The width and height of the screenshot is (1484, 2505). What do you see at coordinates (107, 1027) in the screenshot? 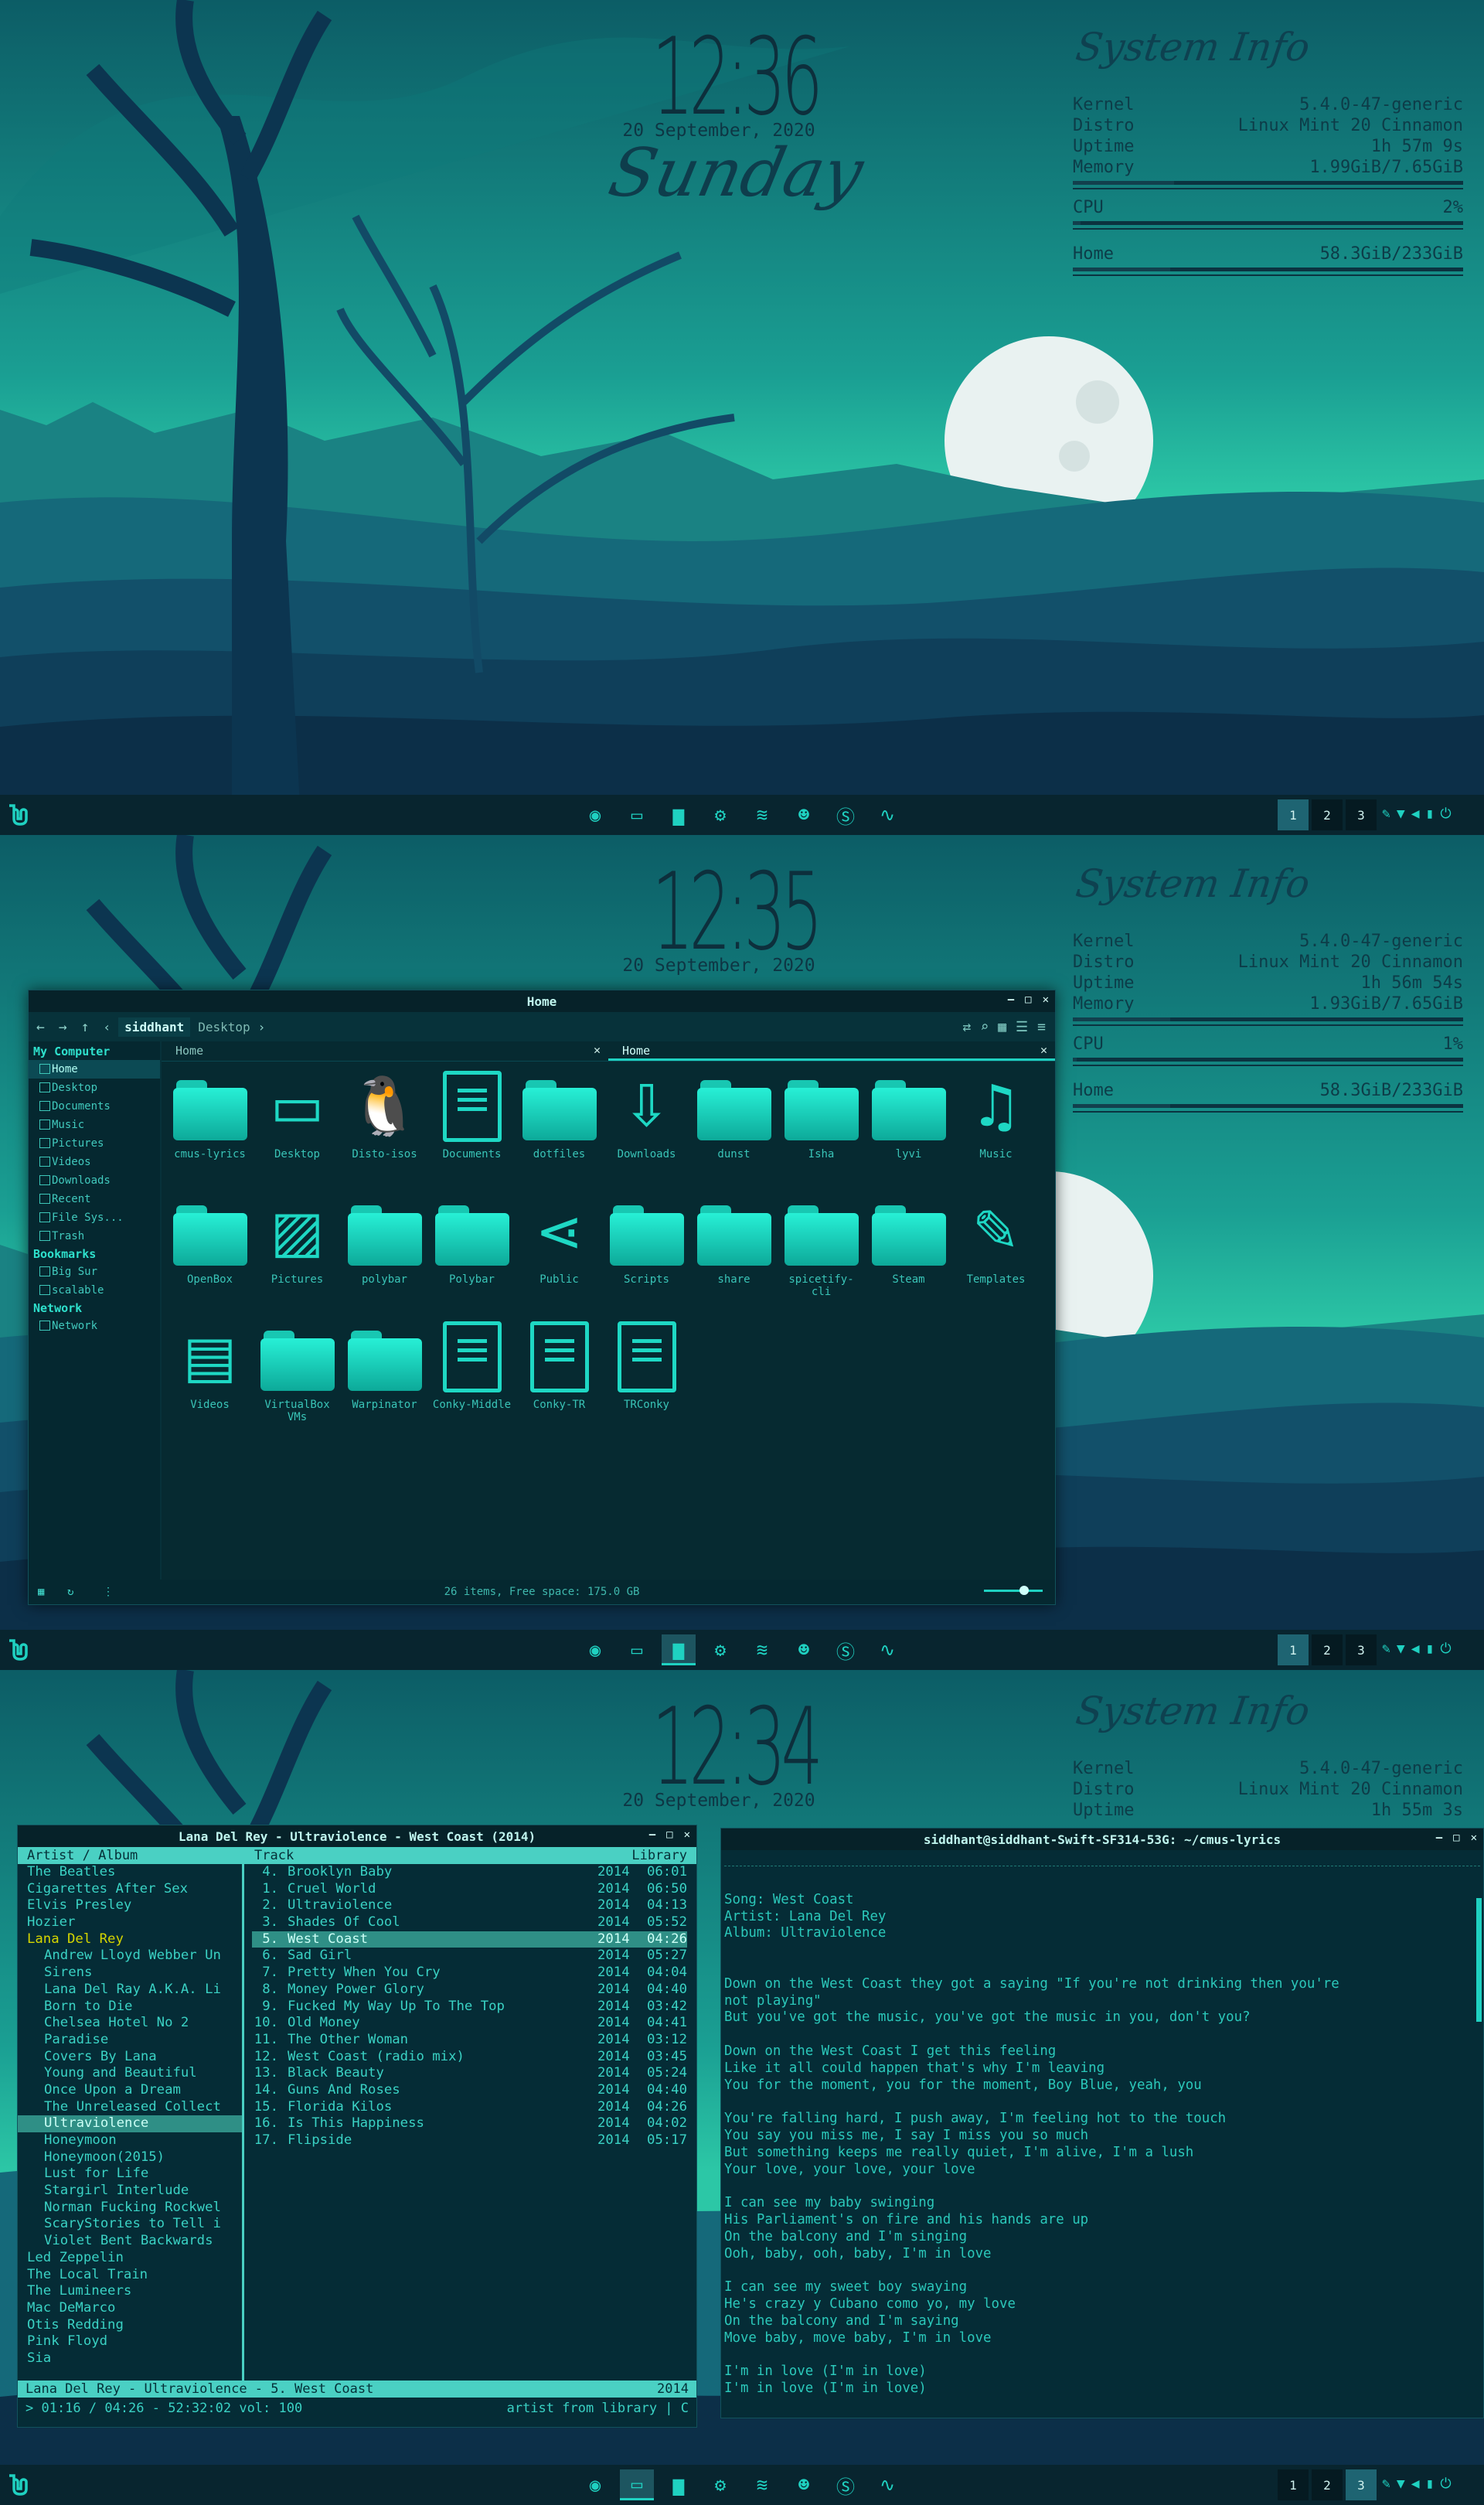
I see `crumb-prev-icon: ‹` at bounding box center [107, 1027].